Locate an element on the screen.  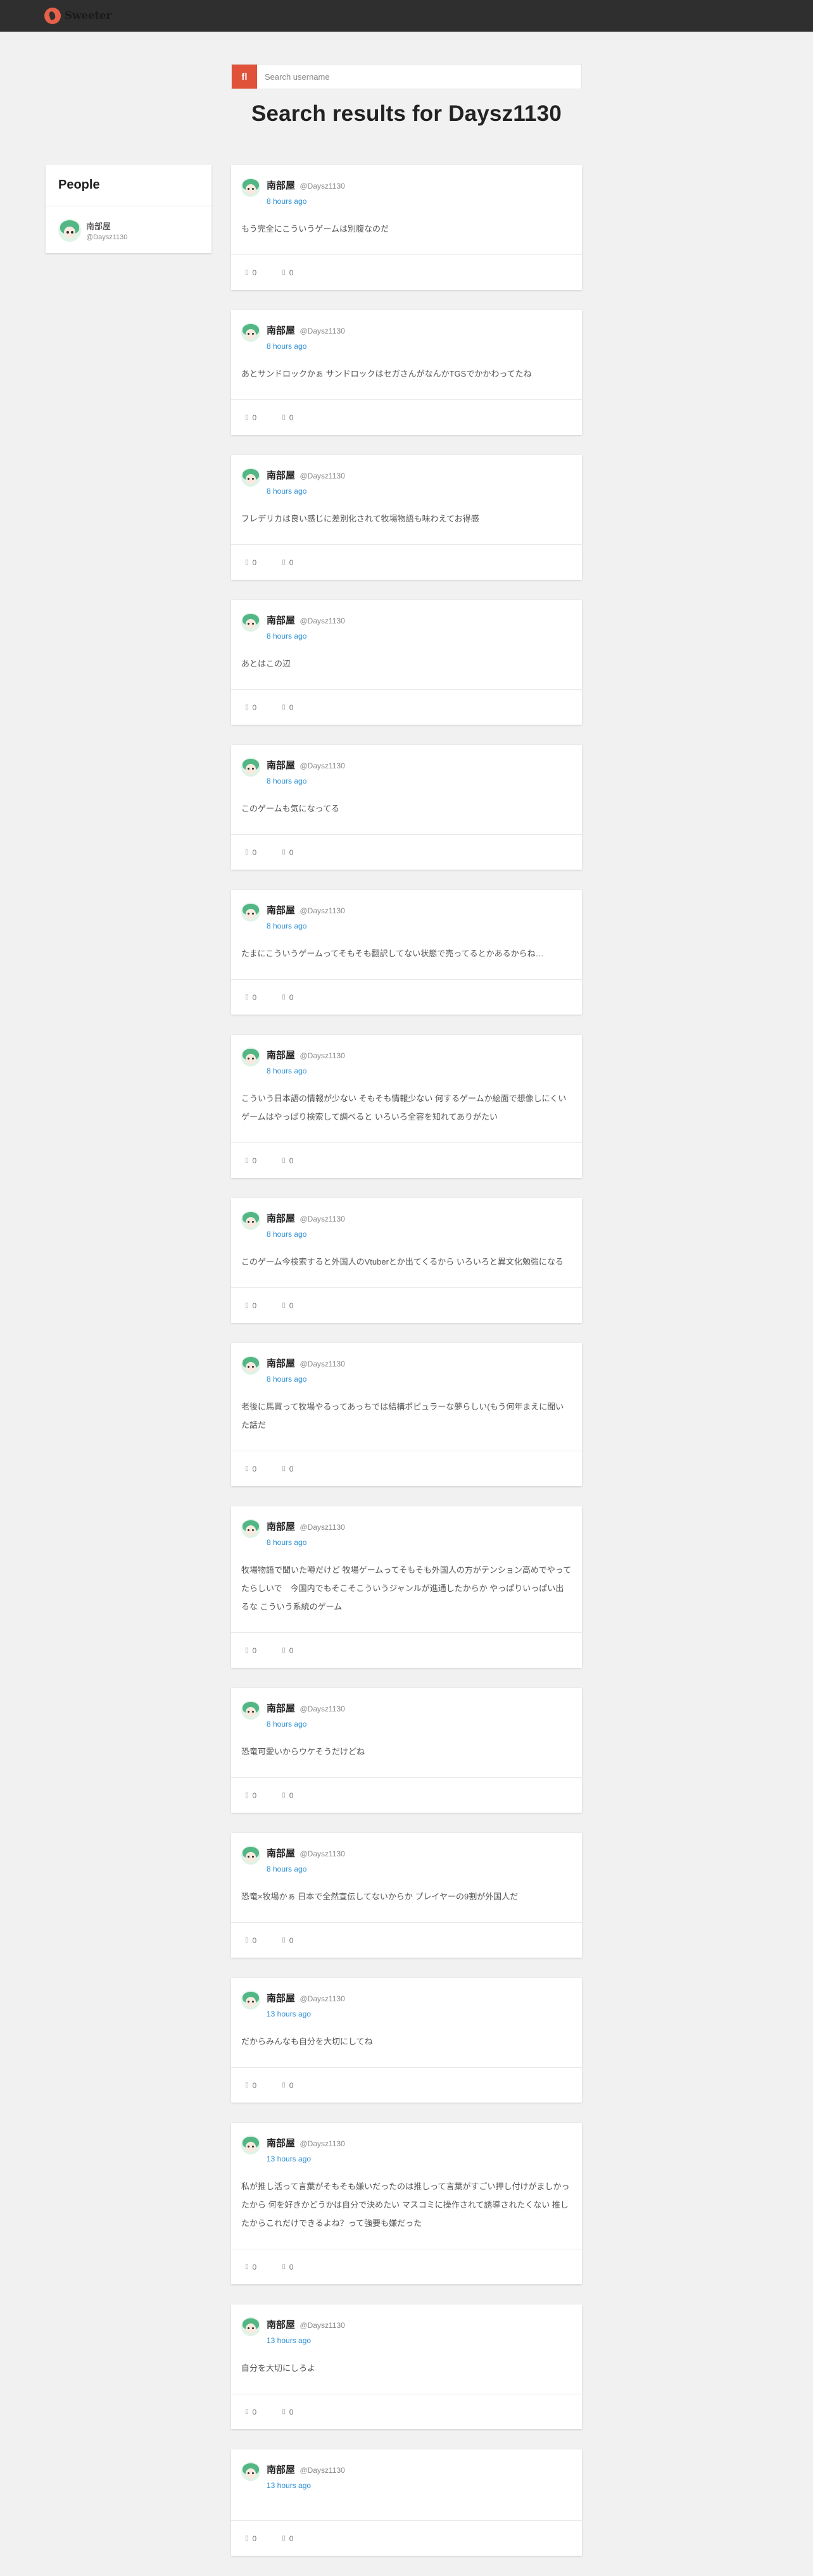
people-item: 南部屋 @Daysz1130 is located at coordinates (128, 224).